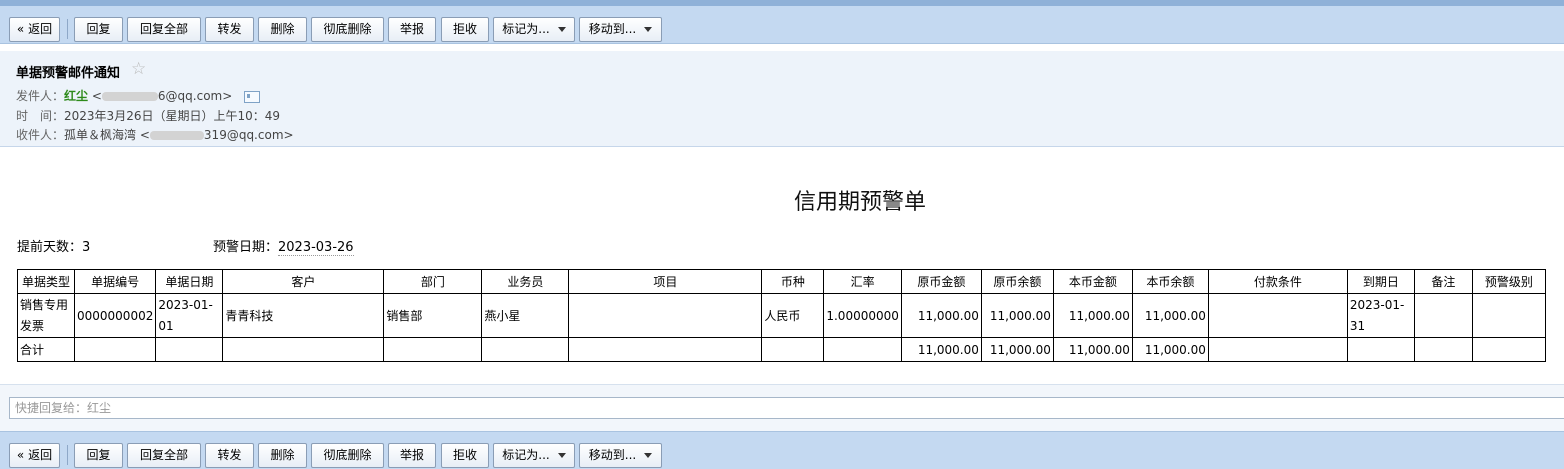 Image resolution: width=1564 pixels, height=469 pixels. Describe the element at coordinates (46, 349) in the screenshot. I see `table-cell: 合计` at that location.